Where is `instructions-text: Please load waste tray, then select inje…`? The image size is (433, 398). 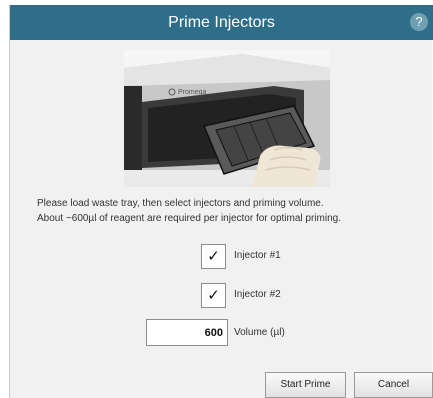 instructions-text: Please load waste tray, then select inje… is located at coordinates (232, 211).